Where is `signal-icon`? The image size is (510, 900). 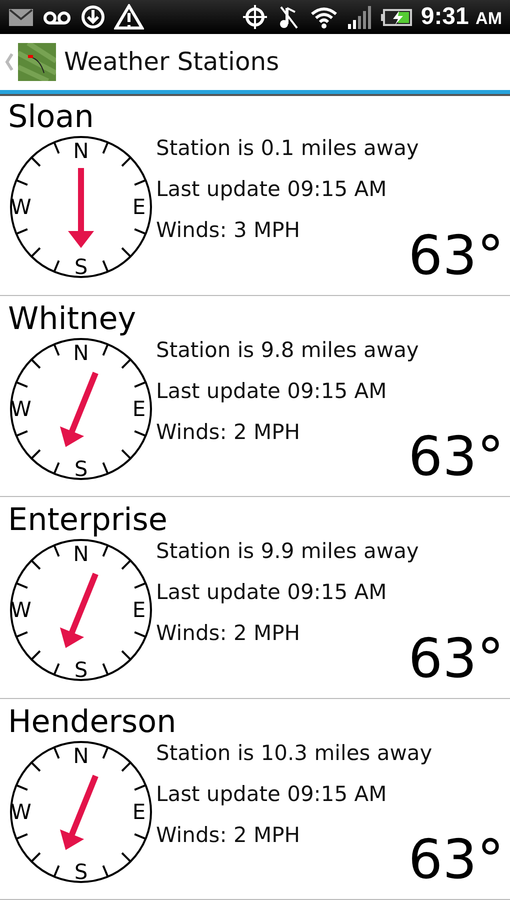 signal-icon is located at coordinates (359, 17).